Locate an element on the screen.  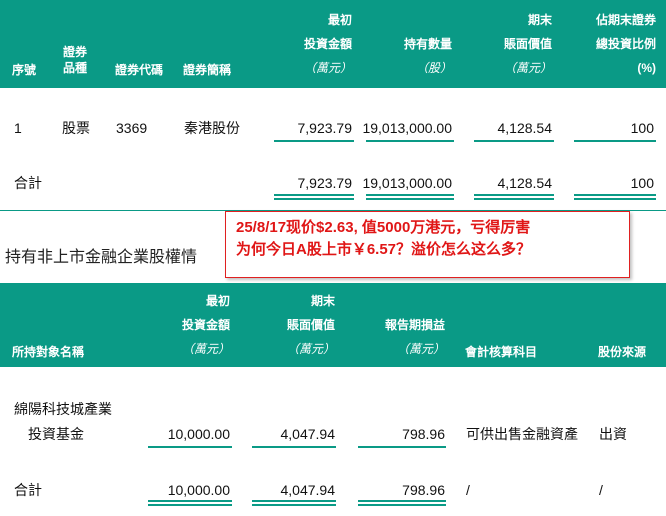
t2-row-acct: 可供出售金融資產 is located at coordinates (522, 434).